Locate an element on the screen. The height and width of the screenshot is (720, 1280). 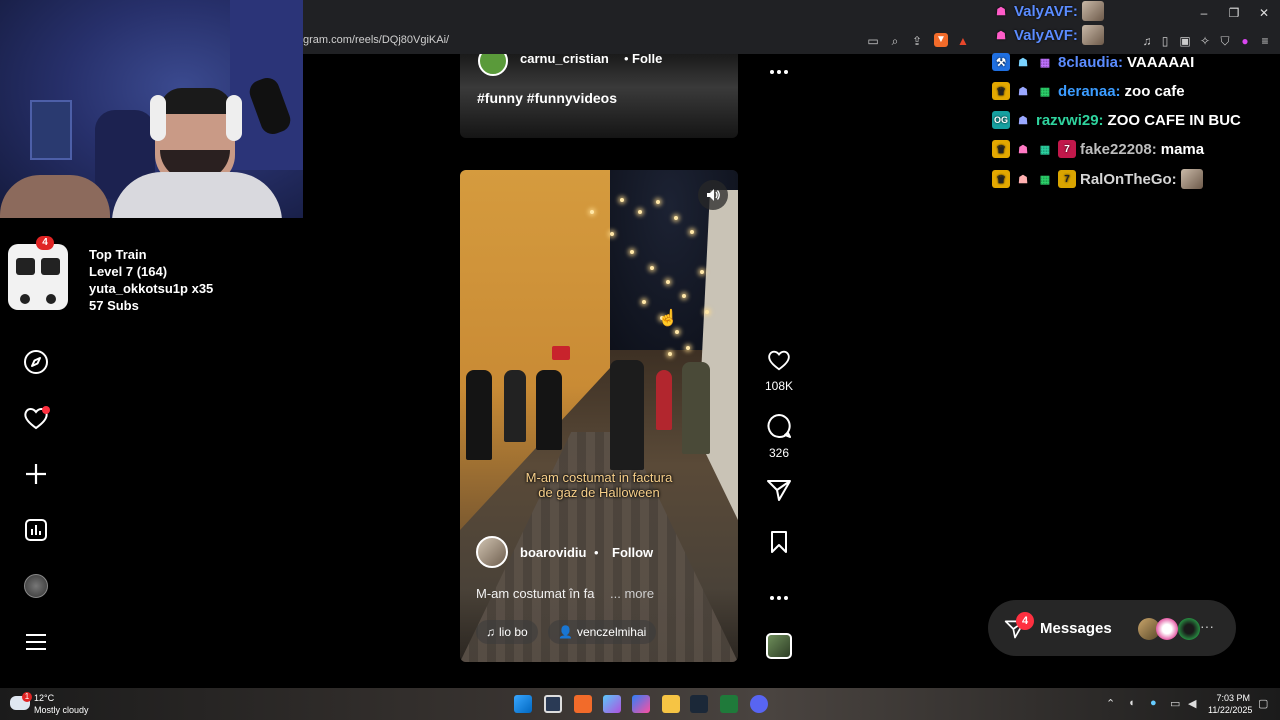
messages-button: 4 Messages ··· is located at coordinates (1112, 628).